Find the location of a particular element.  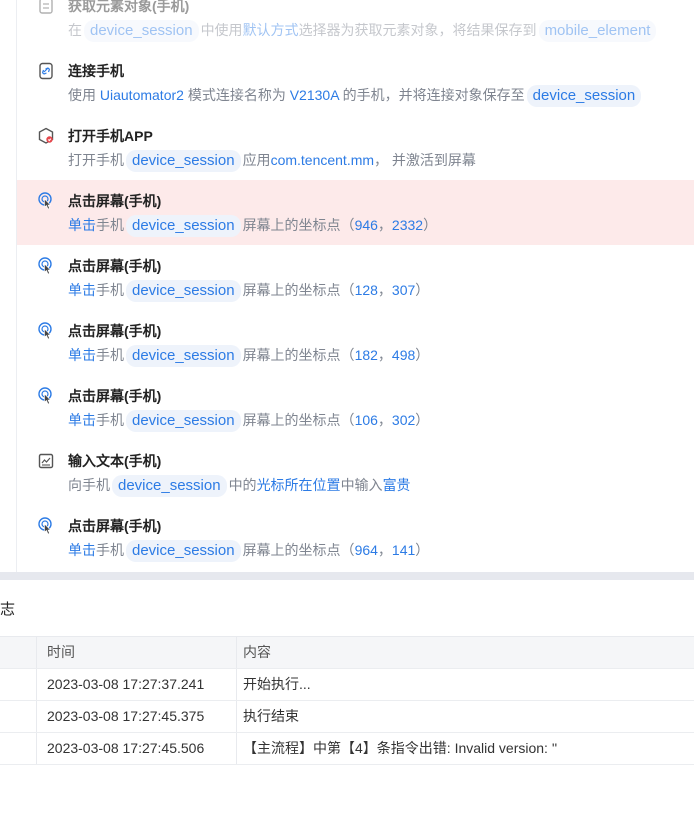

step-description: 单击手机 device_session 屏幕上的坐标点（106，302） is located at coordinates (248, 420).